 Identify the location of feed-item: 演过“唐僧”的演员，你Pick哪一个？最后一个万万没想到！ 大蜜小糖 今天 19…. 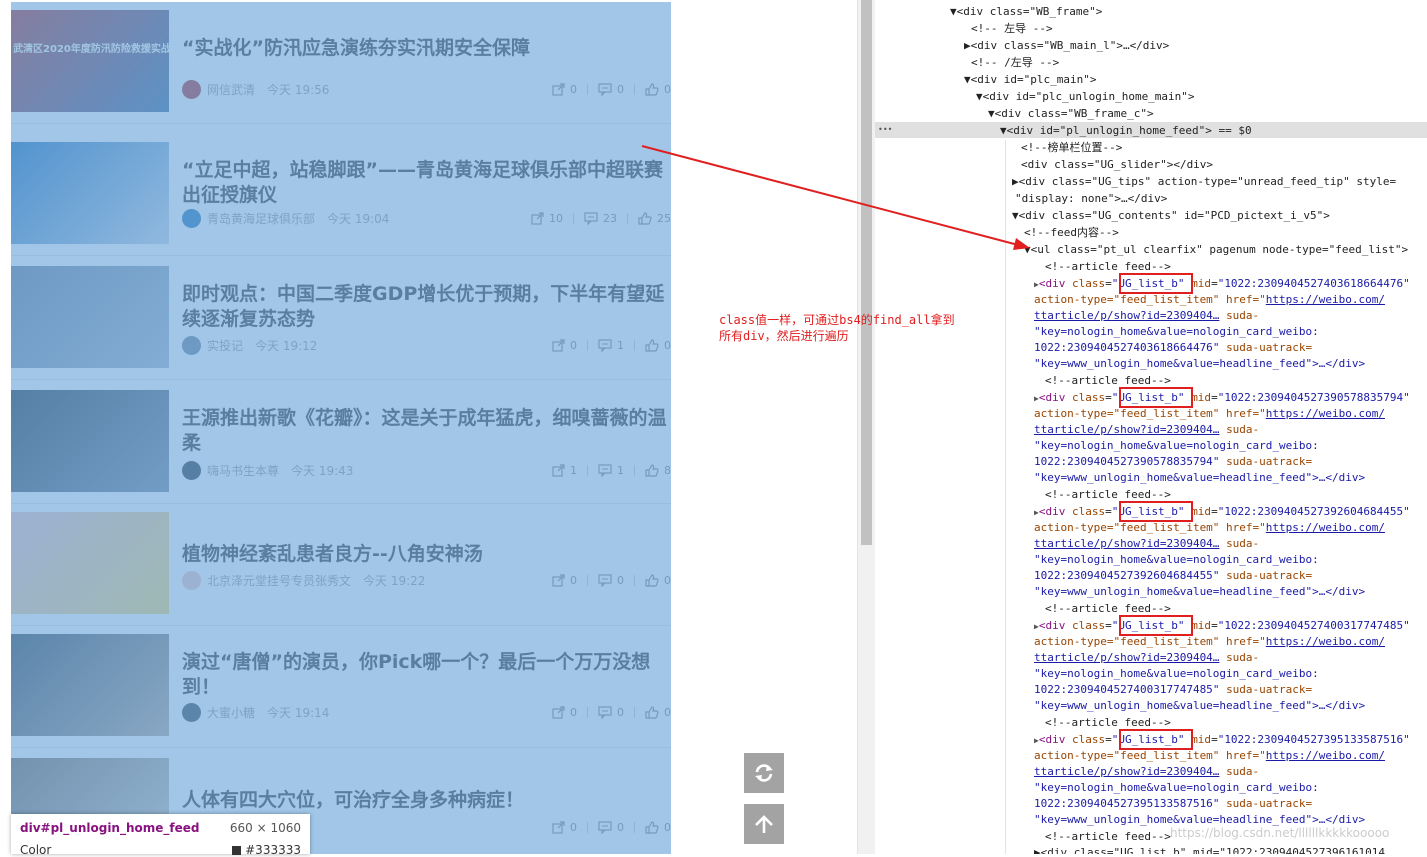
(341, 687).